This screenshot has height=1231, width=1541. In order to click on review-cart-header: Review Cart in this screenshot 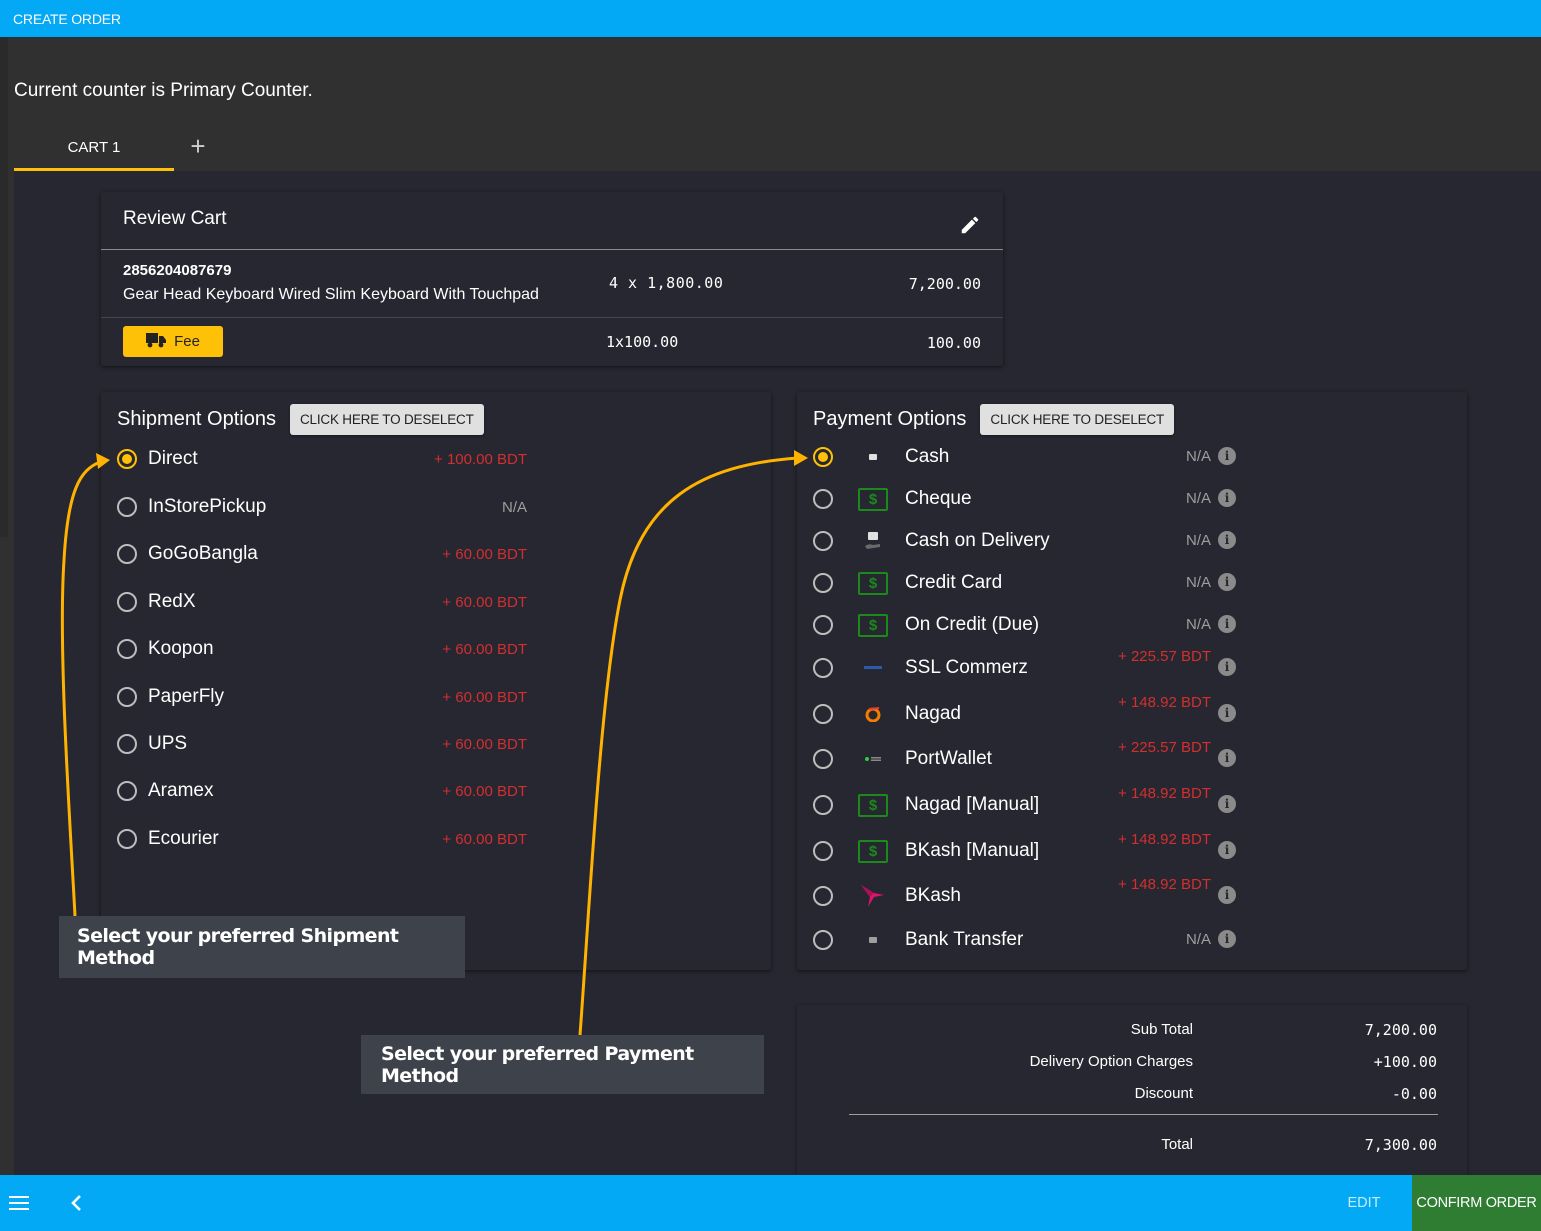, I will do `click(552, 221)`.